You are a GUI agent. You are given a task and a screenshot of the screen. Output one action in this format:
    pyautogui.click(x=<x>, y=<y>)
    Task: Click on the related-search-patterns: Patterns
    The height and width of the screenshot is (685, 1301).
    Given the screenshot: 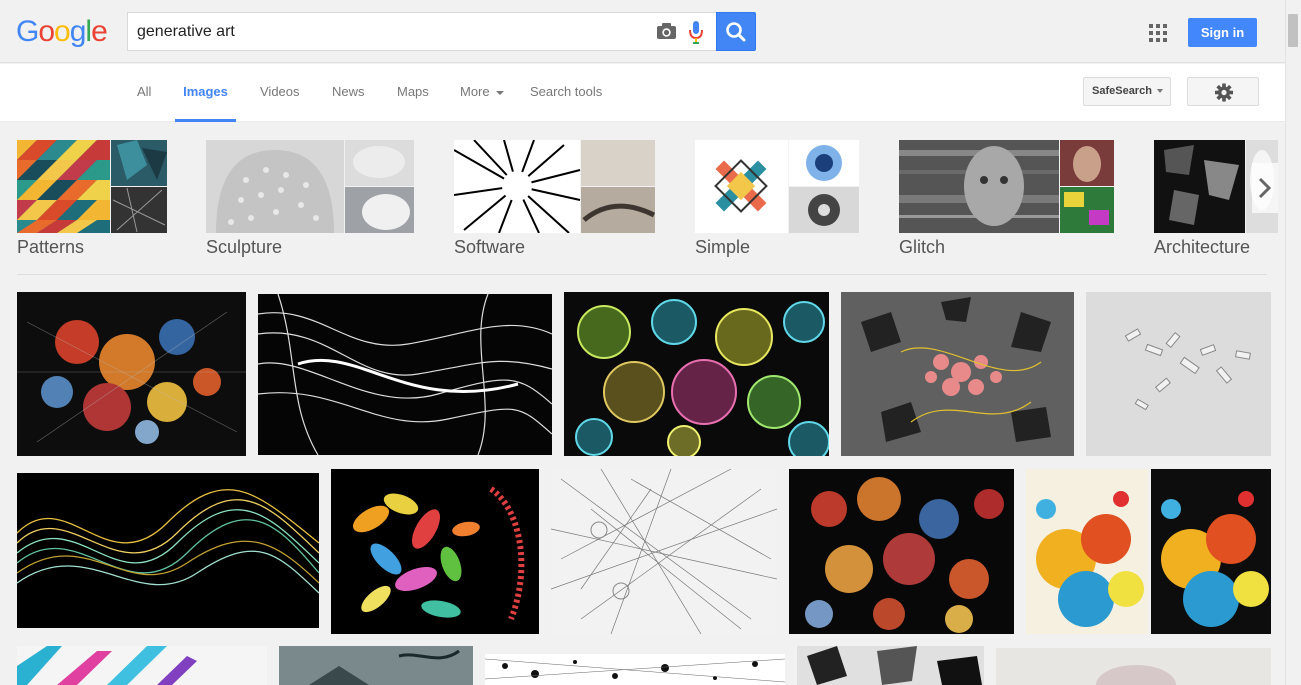 What is the action you would take?
    pyautogui.click(x=92, y=198)
    